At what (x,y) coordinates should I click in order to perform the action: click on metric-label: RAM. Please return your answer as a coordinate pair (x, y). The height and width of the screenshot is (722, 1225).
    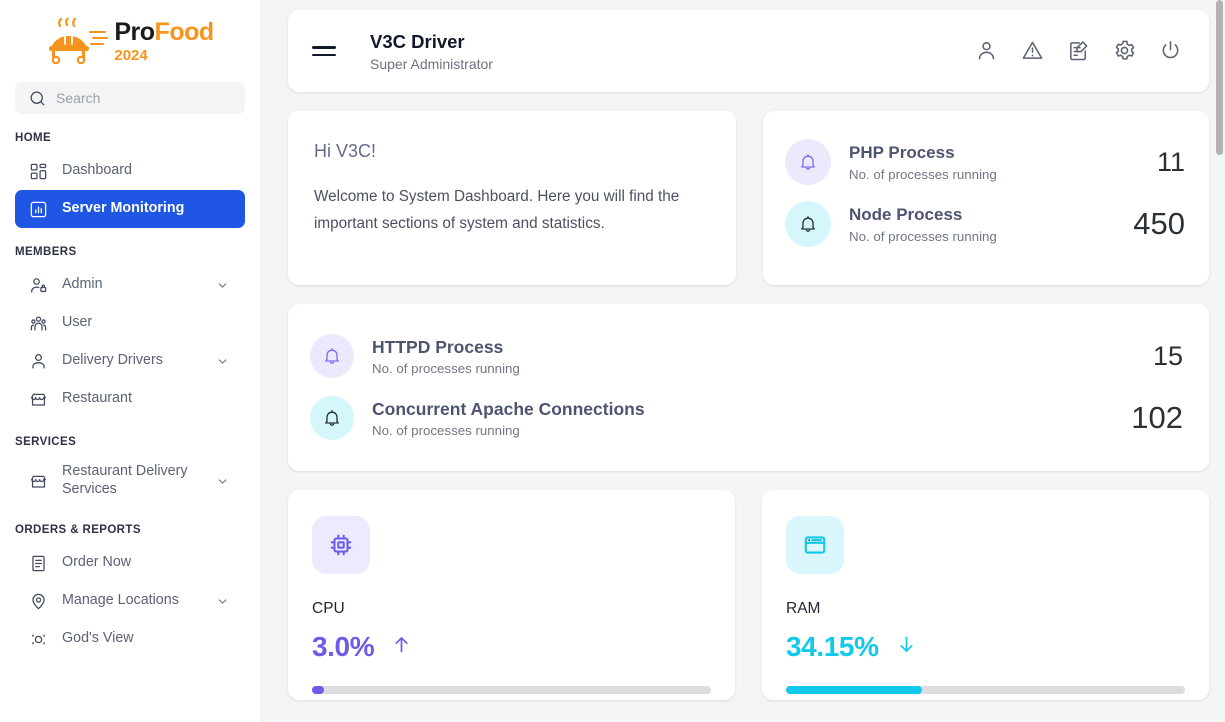
    Looking at the image, I should click on (803, 608).